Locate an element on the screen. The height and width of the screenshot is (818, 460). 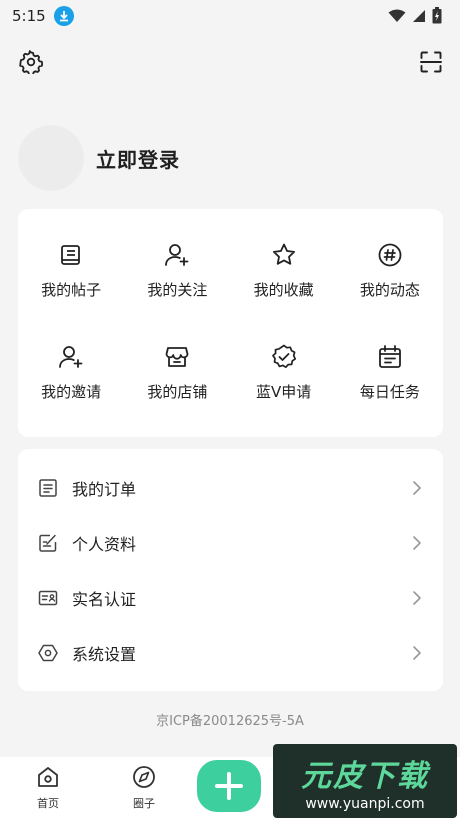
status-indicators is located at coordinates (415, 15).